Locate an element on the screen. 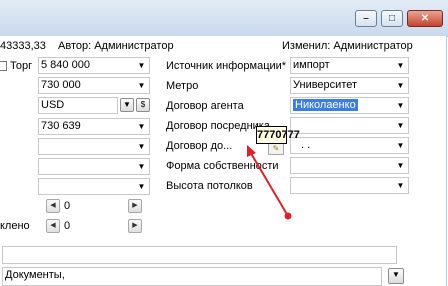  documents-label: Документы, is located at coordinates (35, 275).